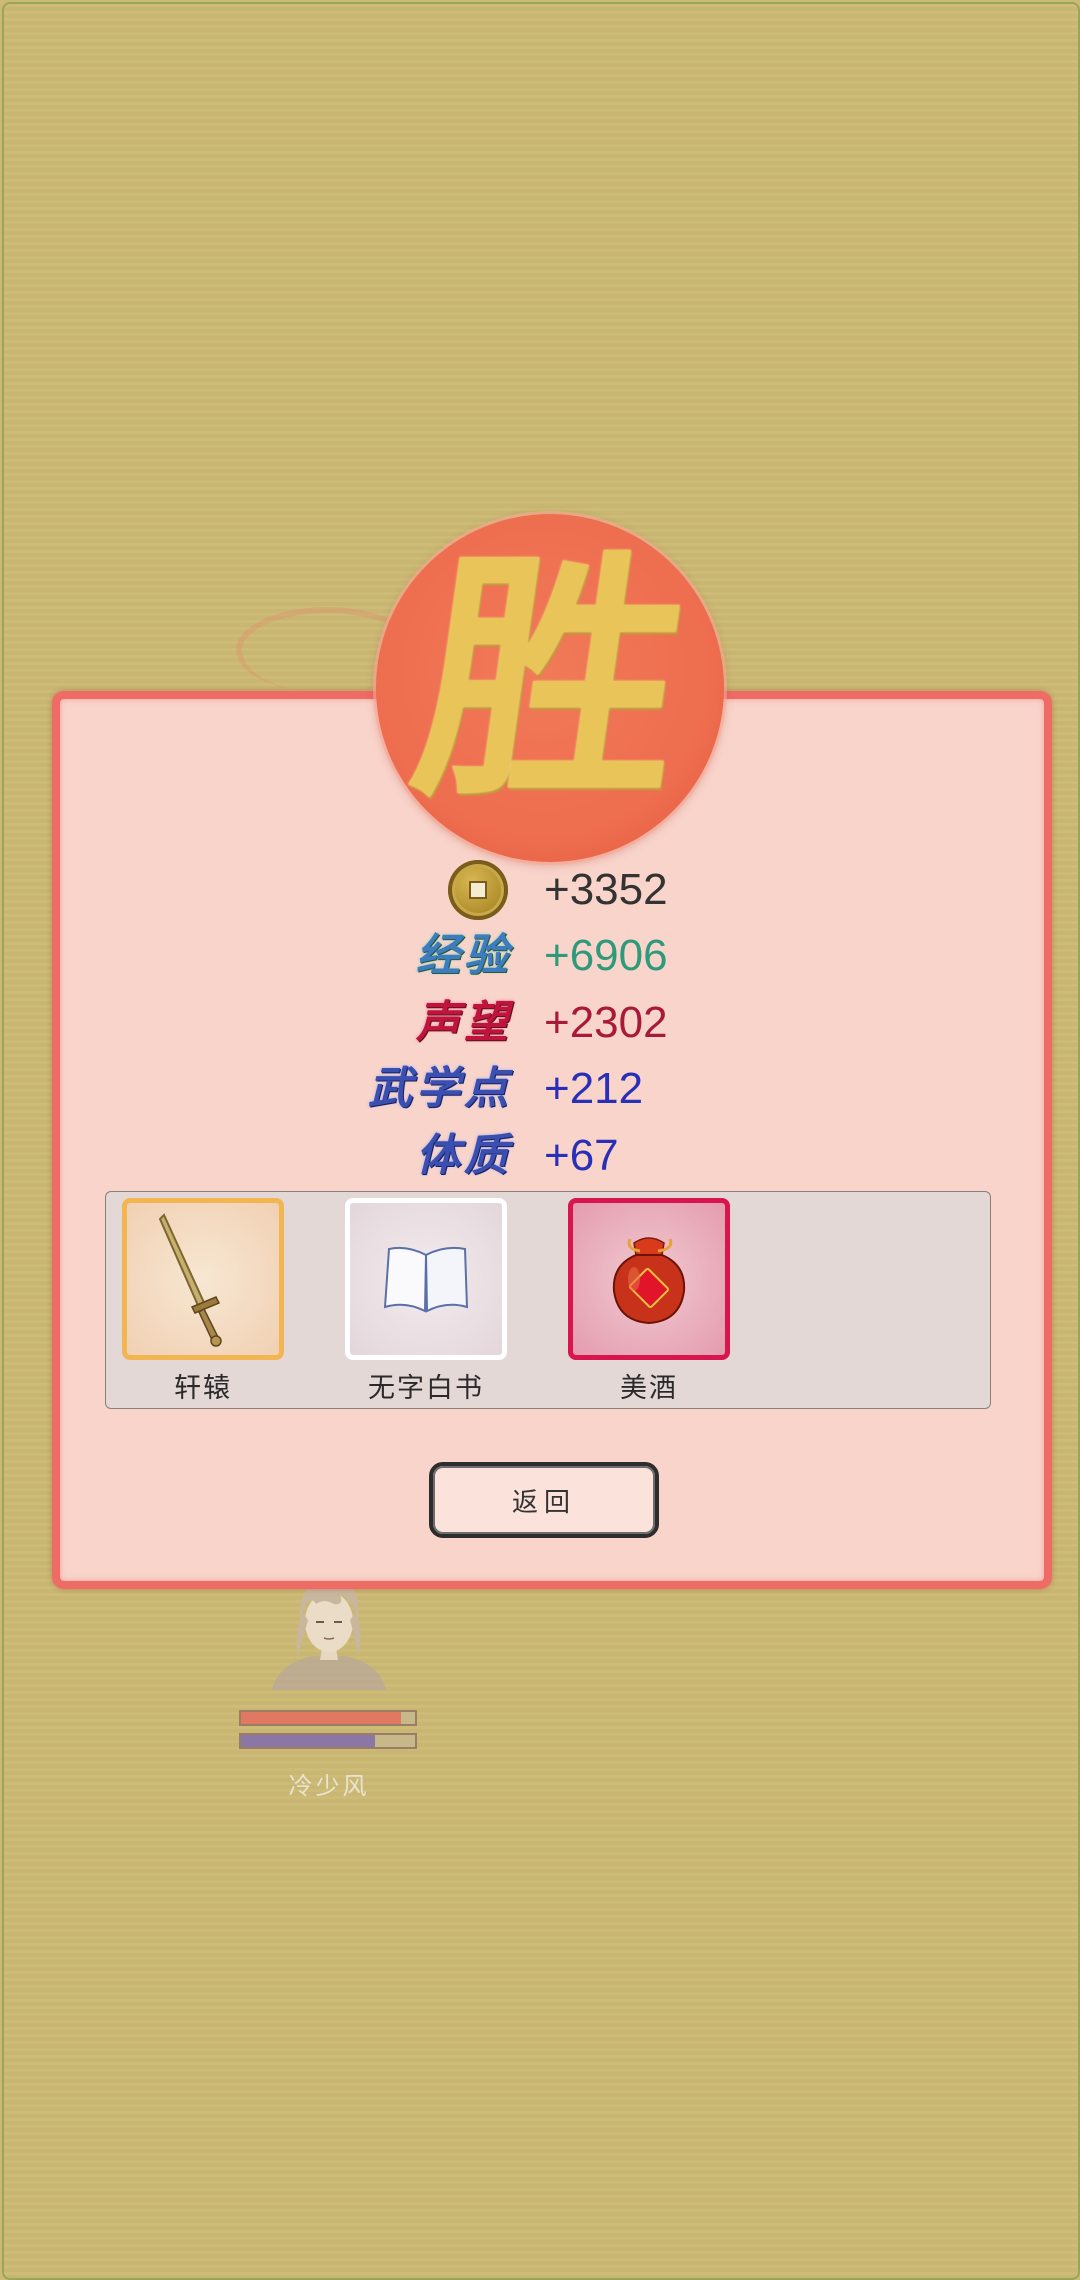  Describe the element at coordinates (328, 1718) in the screenshot. I see `health-bar` at that location.